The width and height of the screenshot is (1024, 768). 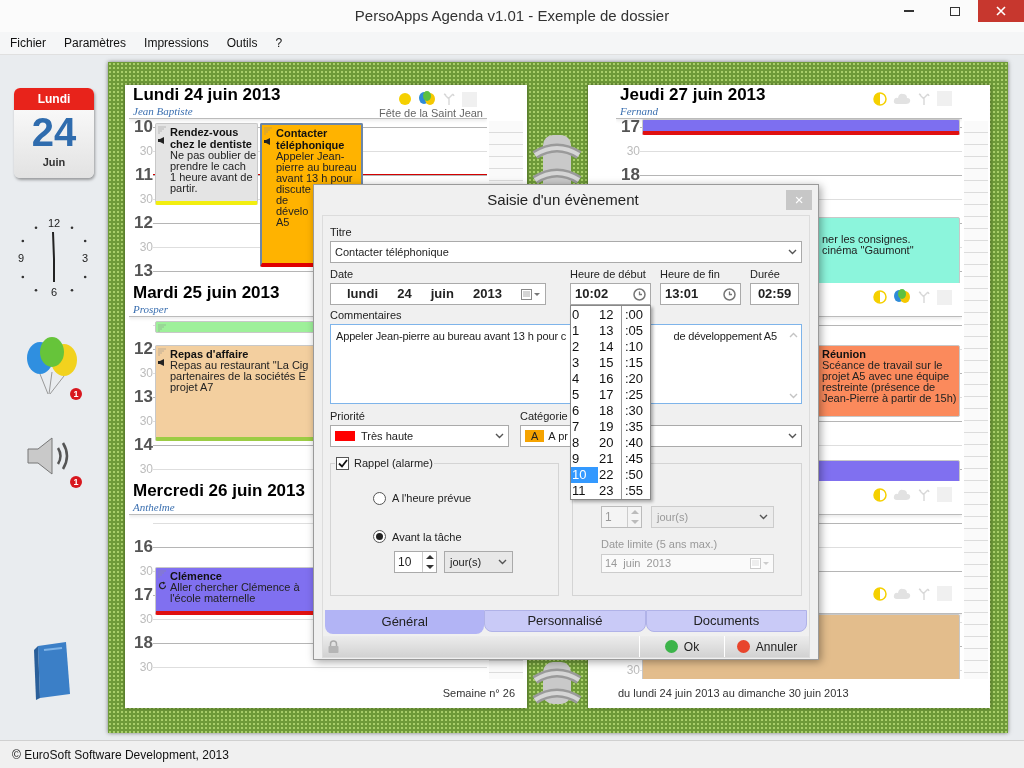 I want to click on field-label: Priorité, so click(x=348, y=416).